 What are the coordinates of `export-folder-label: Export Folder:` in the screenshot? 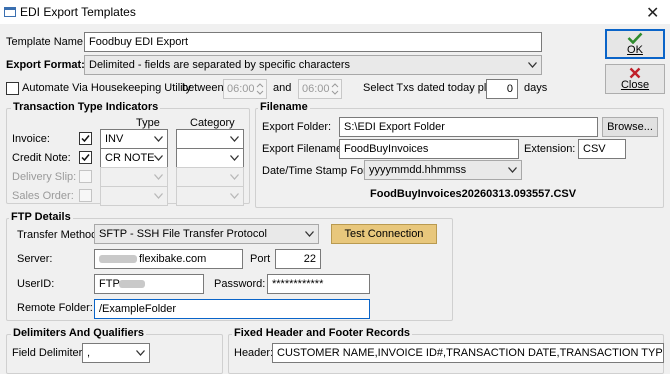 It's located at (297, 127).